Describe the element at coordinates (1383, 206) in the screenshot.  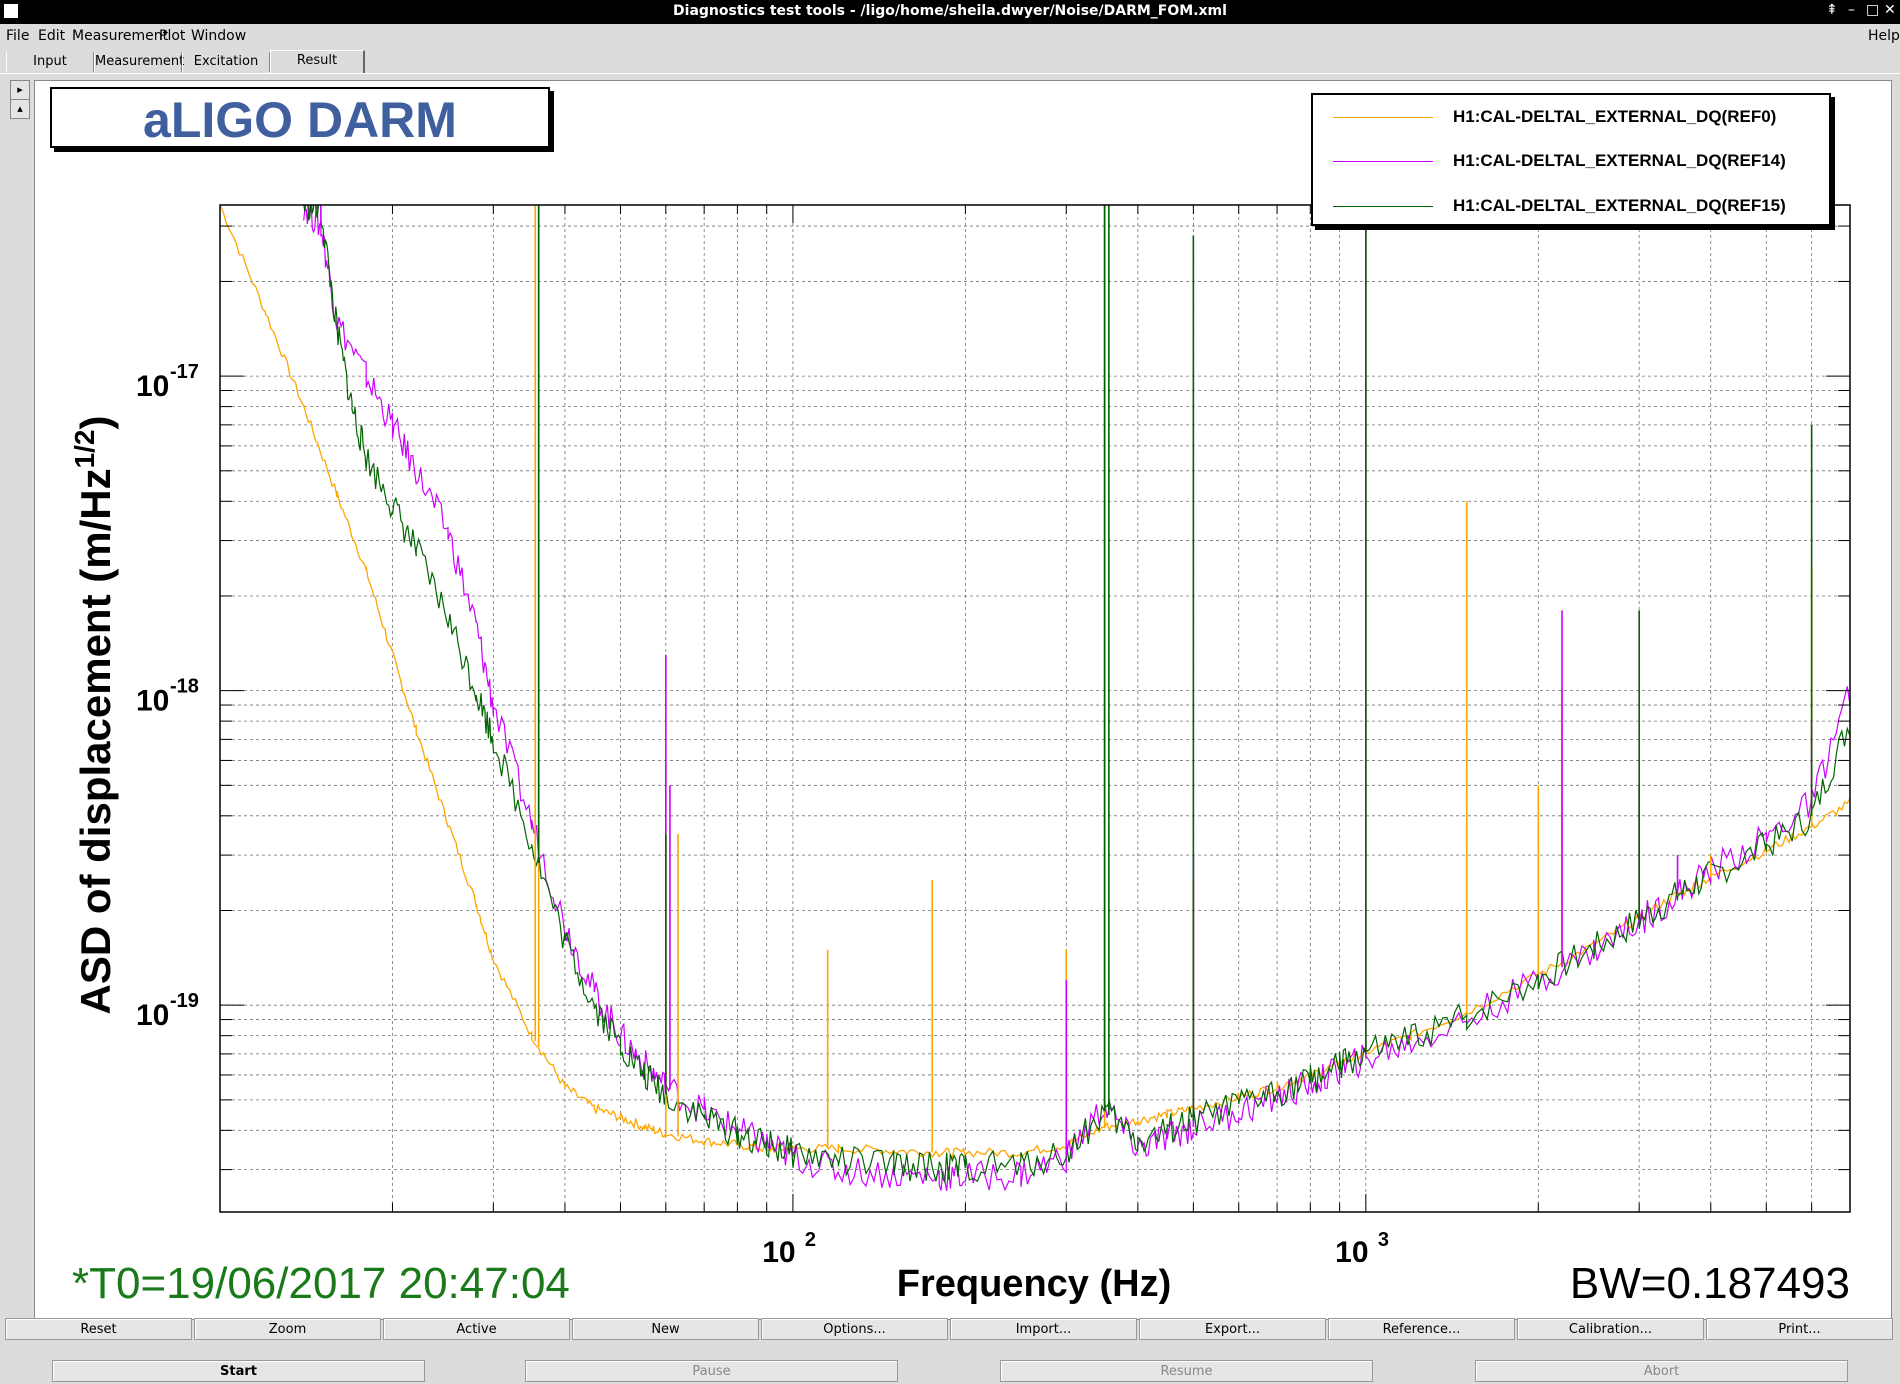
I see `legend-swatch-ref15` at that location.